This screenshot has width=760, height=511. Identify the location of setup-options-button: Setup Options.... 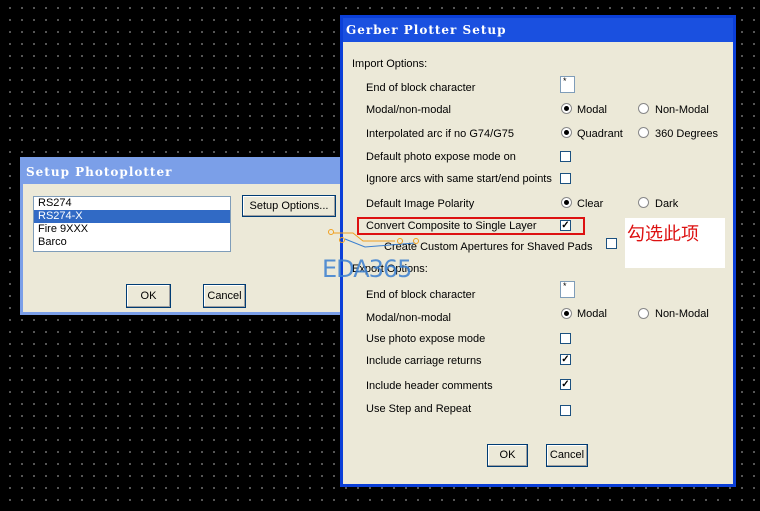
(289, 206).